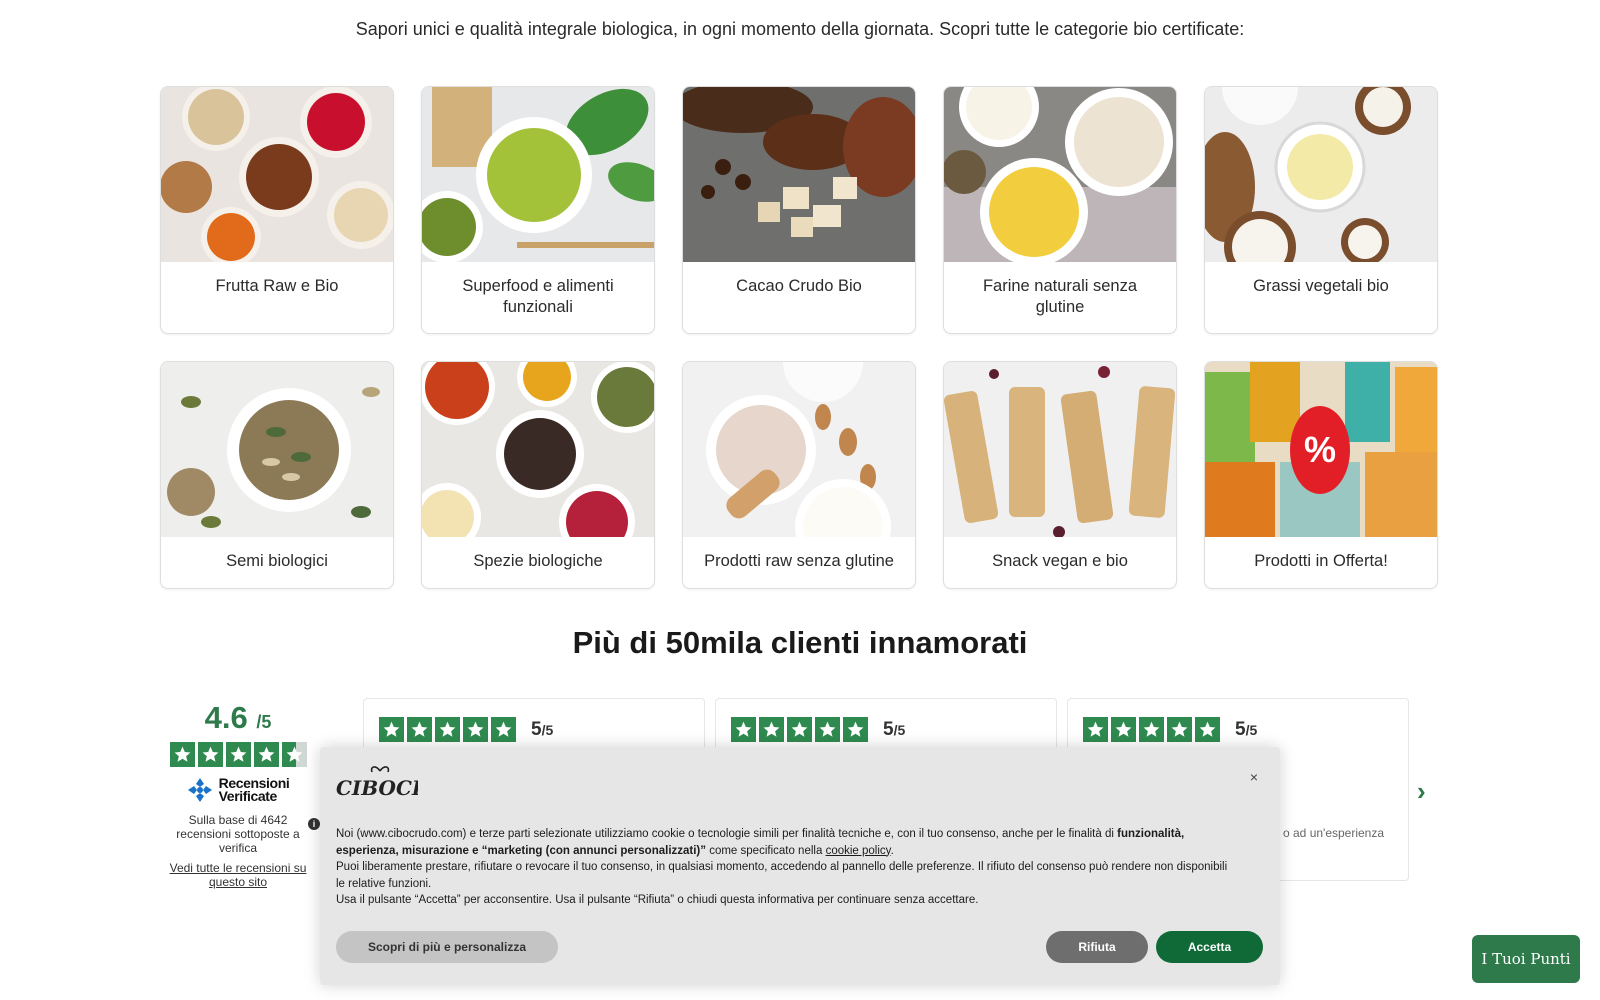 This screenshot has height=1000, width=1600. I want to click on rating-value: 4.6 /5, so click(238, 717).